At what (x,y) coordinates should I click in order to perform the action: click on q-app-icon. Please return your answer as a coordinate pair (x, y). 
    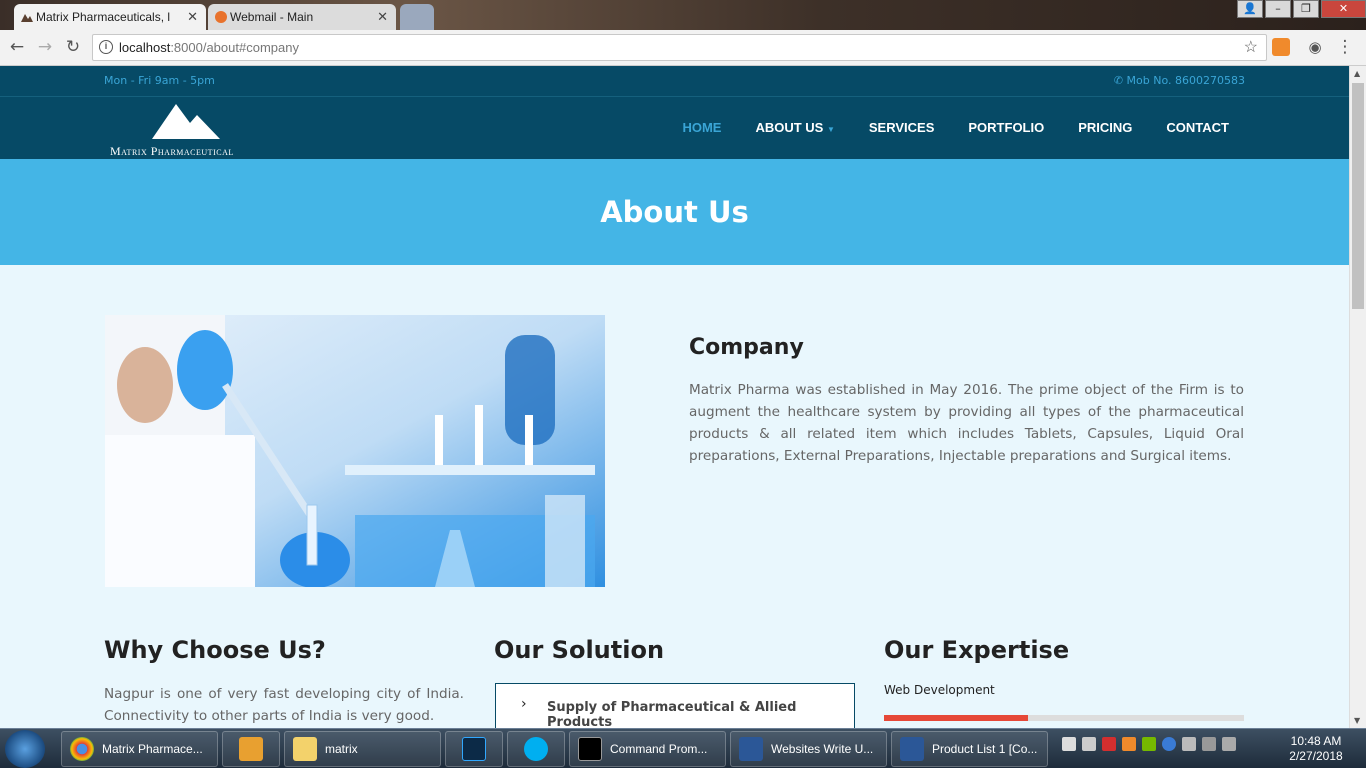
    Looking at the image, I should click on (1109, 744).